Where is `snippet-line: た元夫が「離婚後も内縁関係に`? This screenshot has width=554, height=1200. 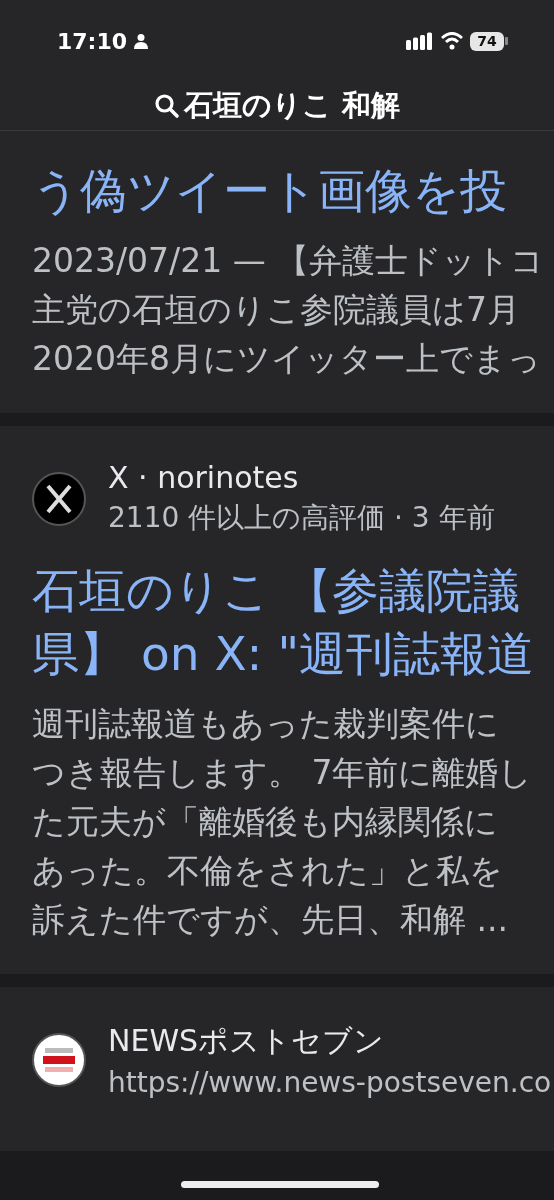 snippet-line: た元夫が「離婚後も内縁関係に is located at coordinates (265, 822).